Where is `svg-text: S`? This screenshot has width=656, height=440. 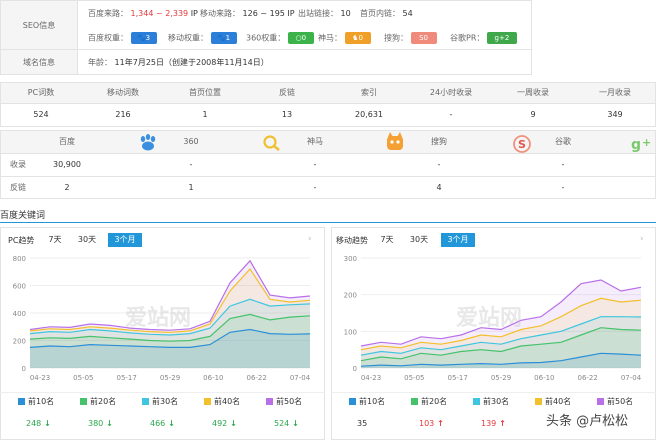
svg-text: S is located at coordinates (522, 144).